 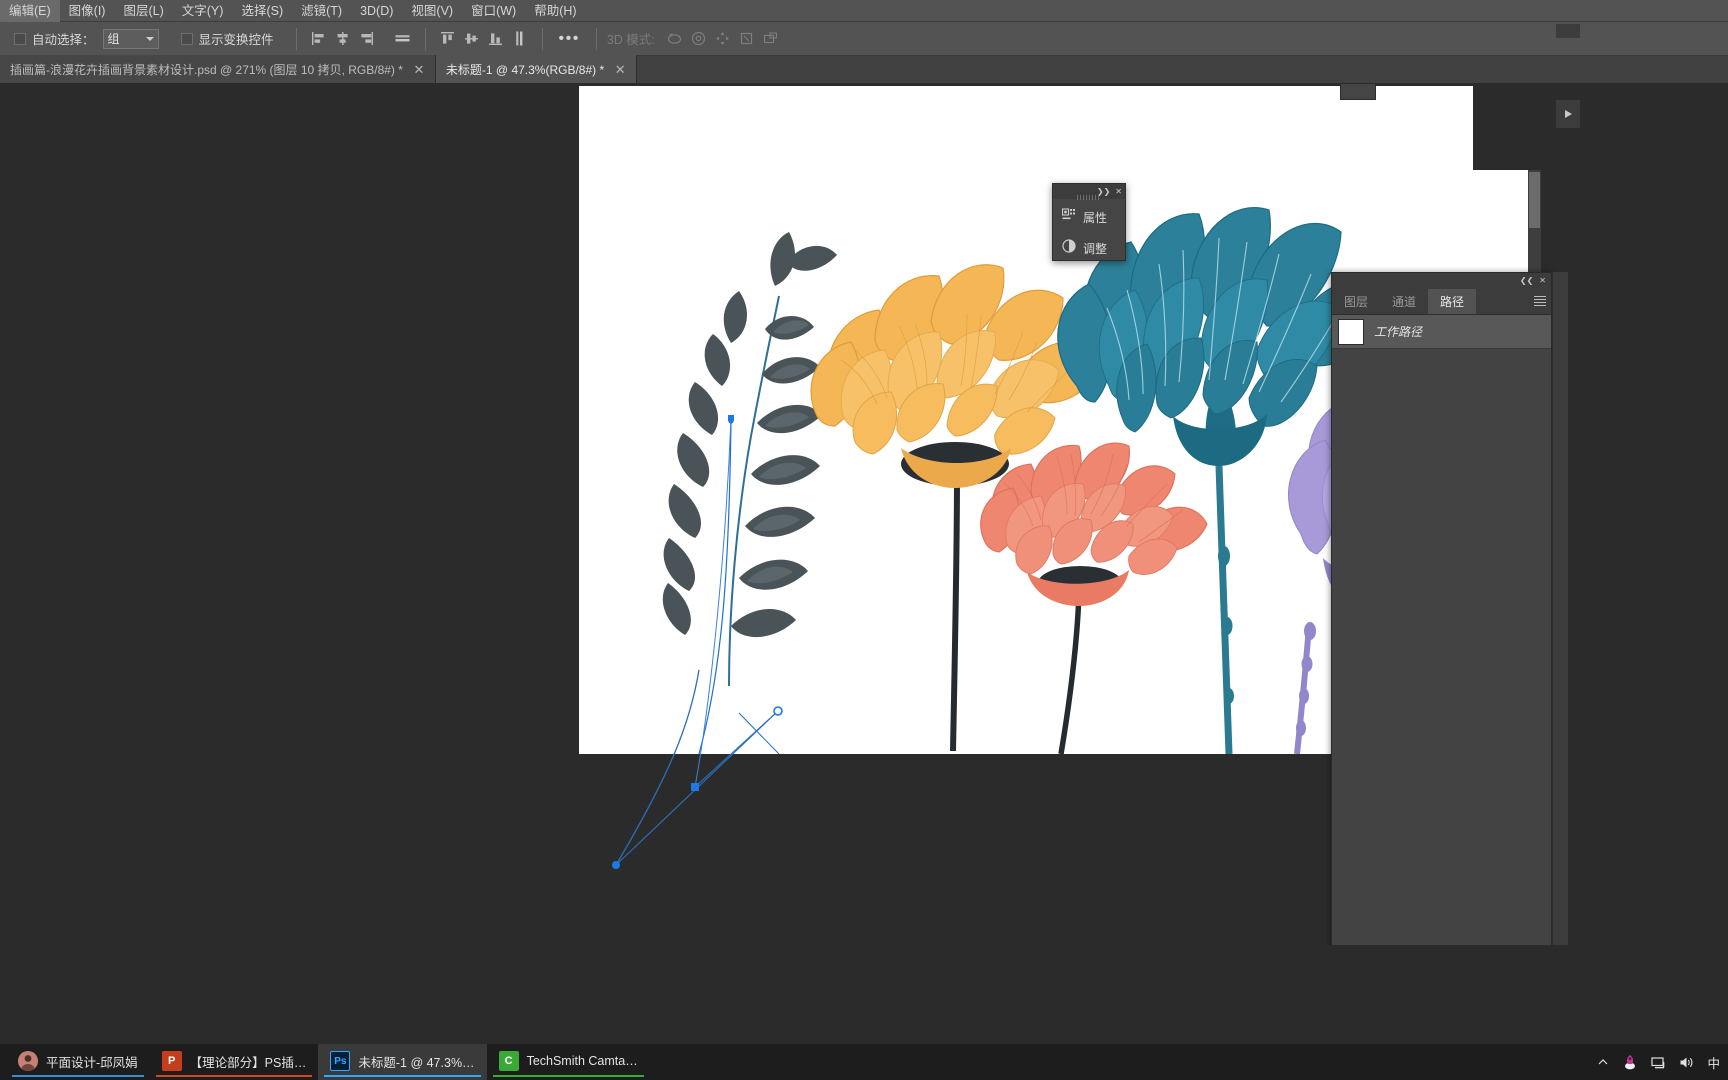 I want to click on system-tray: 中, so click(x=1658, y=1062).